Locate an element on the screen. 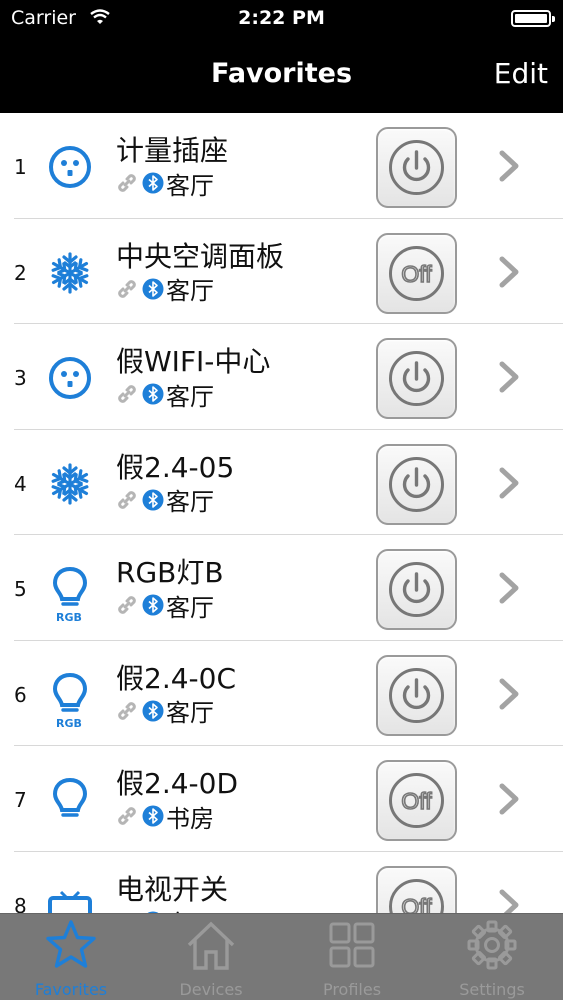 The image size is (563, 1000). device-name: 中央空调面板 is located at coordinates (200, 256).